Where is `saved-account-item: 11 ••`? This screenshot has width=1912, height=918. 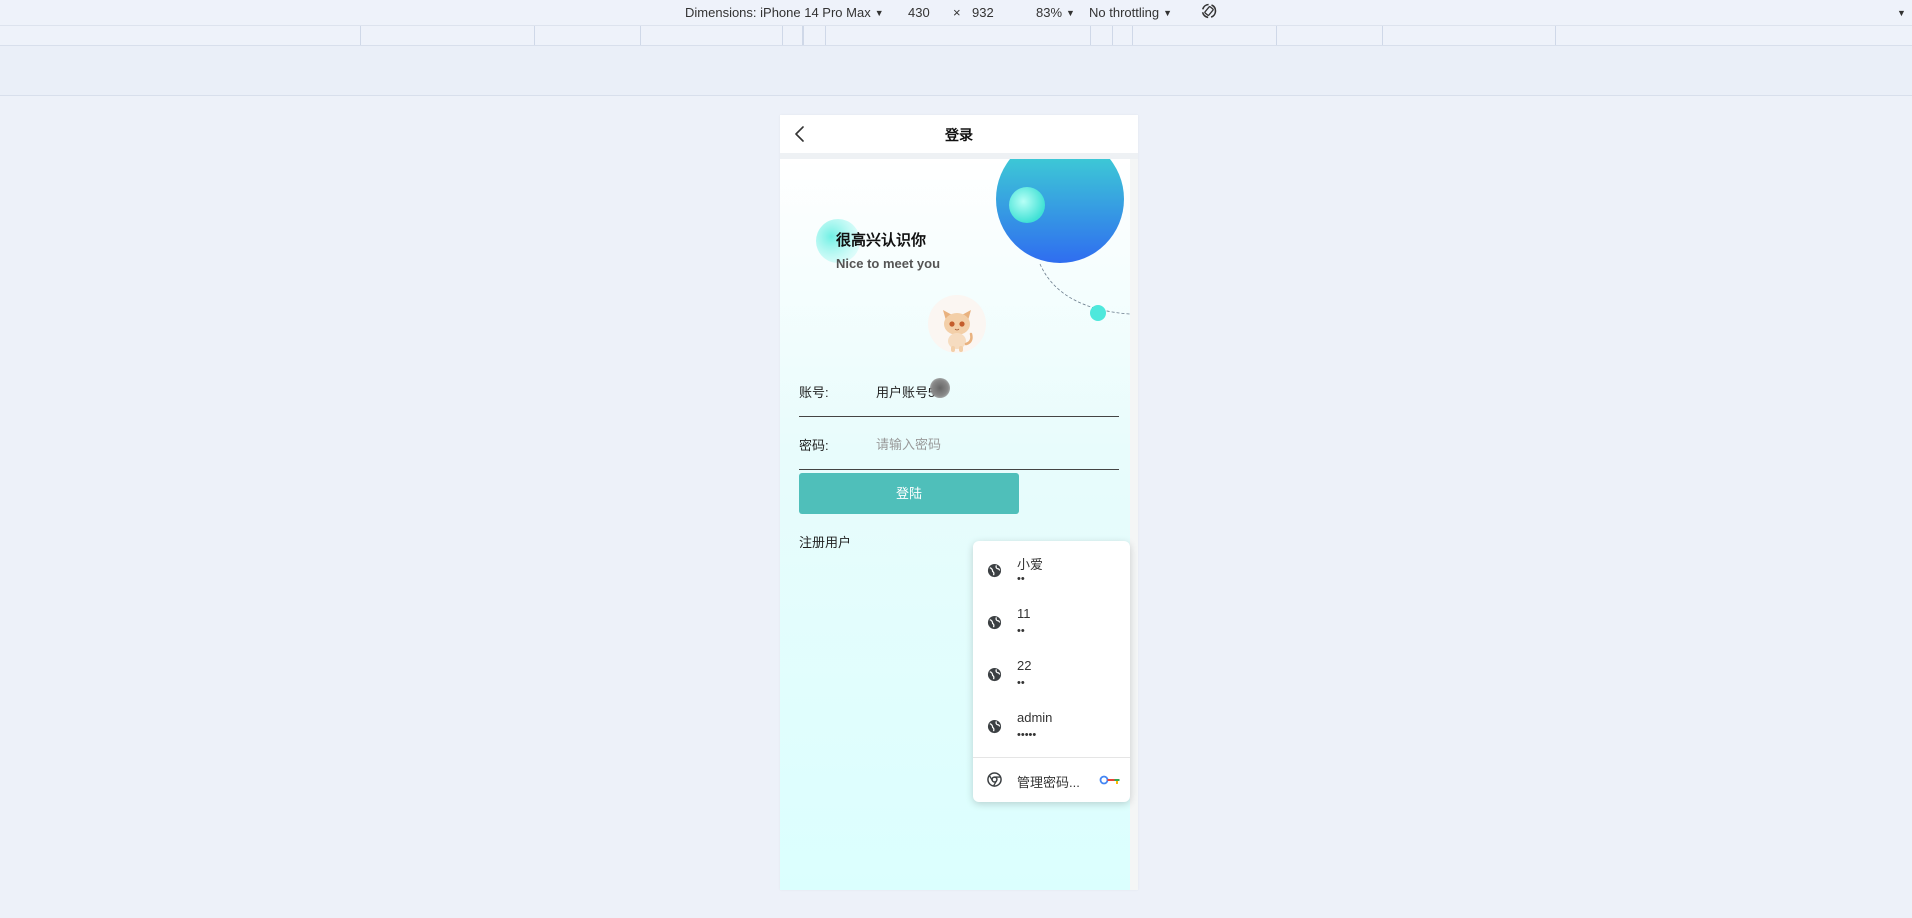 saved-account-item: 11 •• is located at coordinates (1051, 622).